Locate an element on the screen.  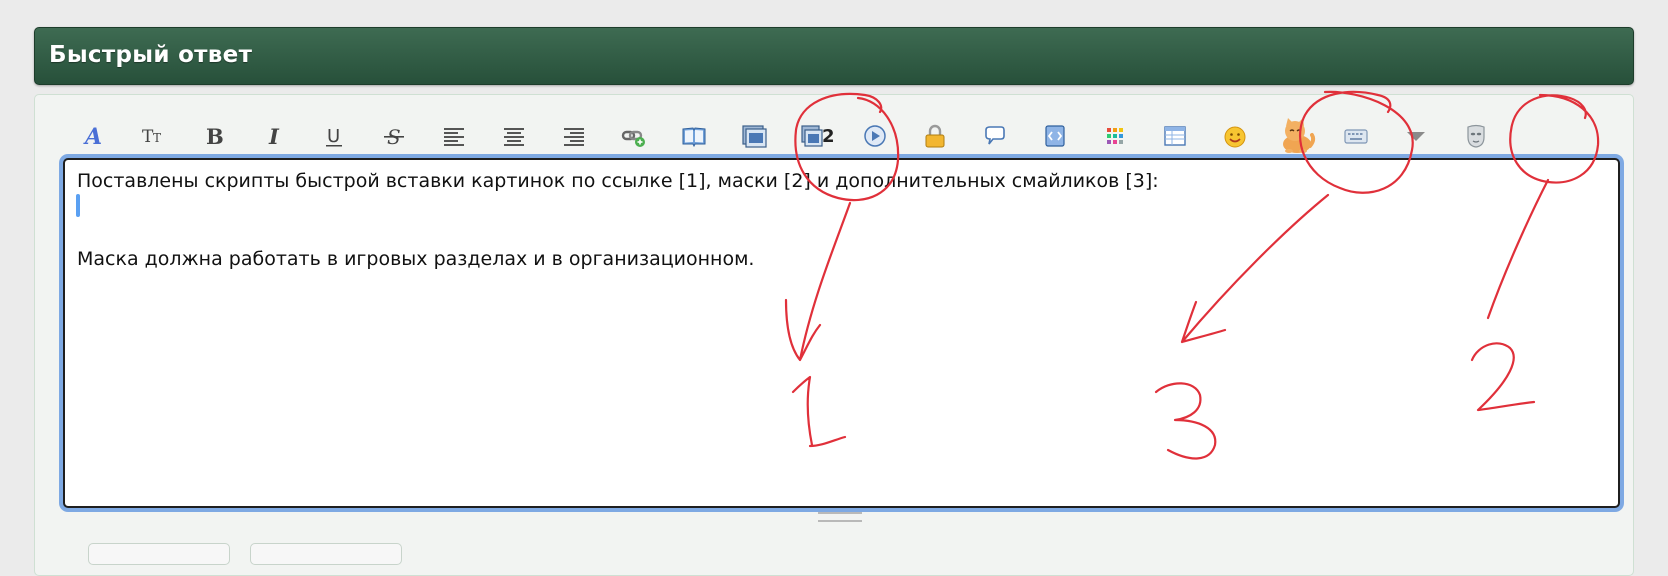
book-icon is located at coordinates (694, 137).